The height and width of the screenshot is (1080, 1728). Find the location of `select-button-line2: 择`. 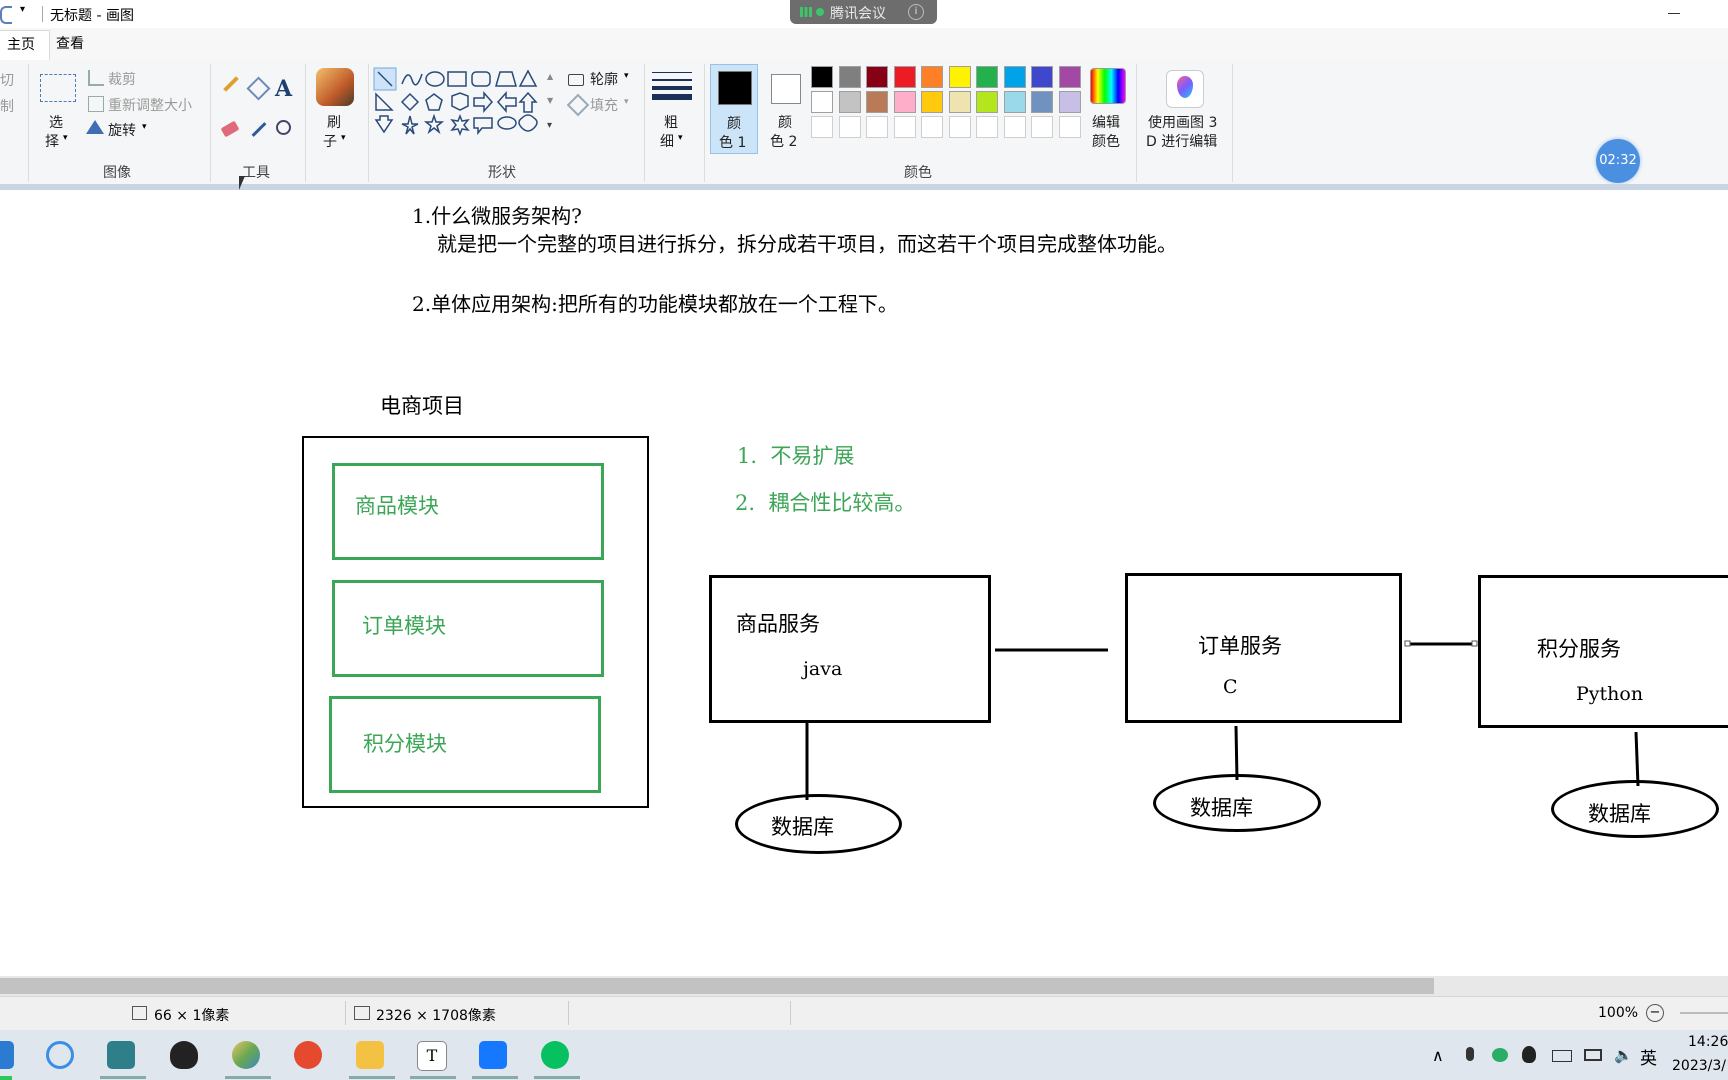

select-button-line2: 择 is located at coordinates (52, 141).